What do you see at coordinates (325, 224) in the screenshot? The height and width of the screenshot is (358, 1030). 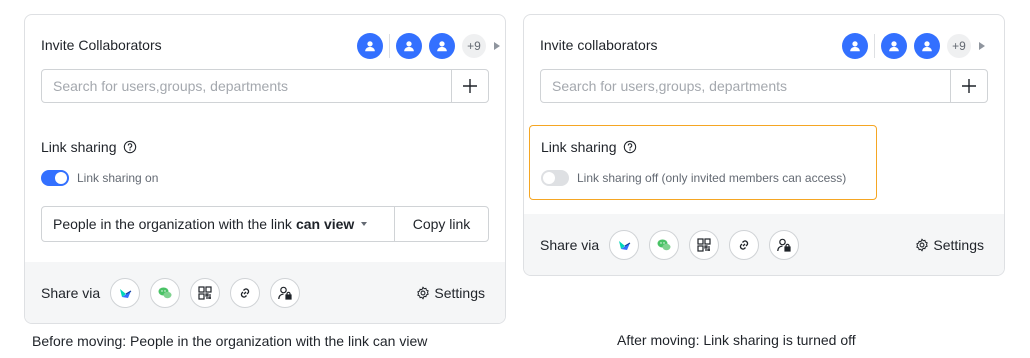 I see `permission-level: can view` at bounding box center [325, 224].